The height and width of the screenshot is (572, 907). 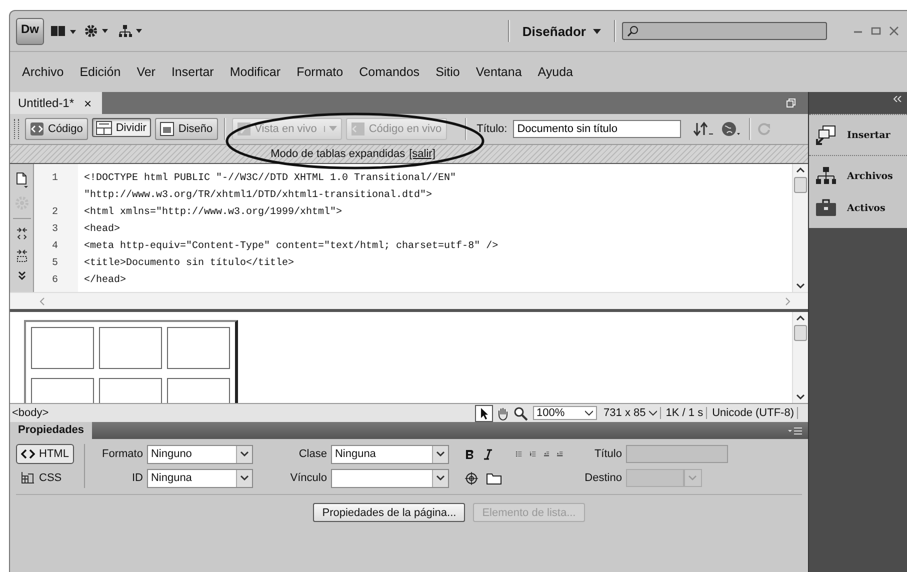 I want to click on title-field: Documento sin título, so click(x=597, y=129).